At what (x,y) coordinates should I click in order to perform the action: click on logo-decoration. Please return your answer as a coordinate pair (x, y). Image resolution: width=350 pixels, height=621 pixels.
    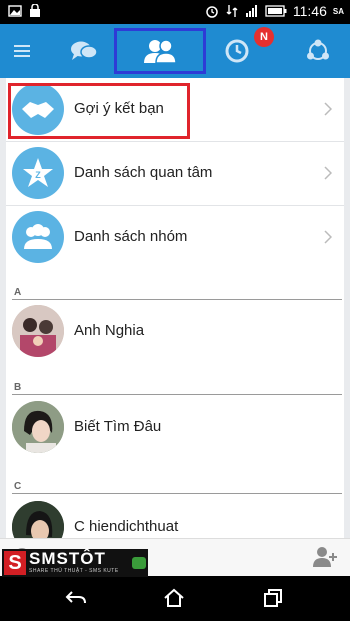
    Looking at the image, I should click on (139, 563).